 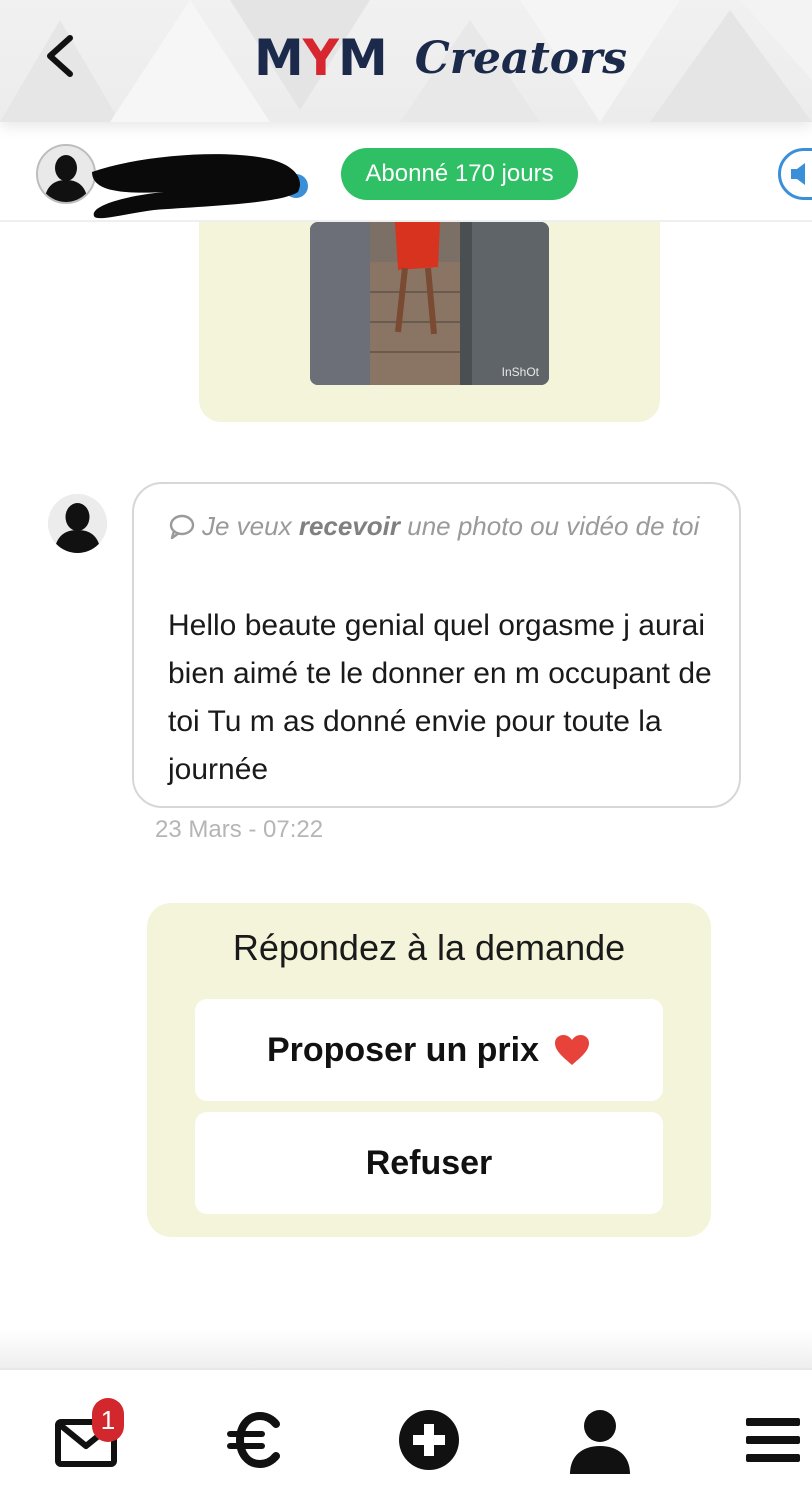 I want to click on nav-menu, so click(x=772, y=1440).